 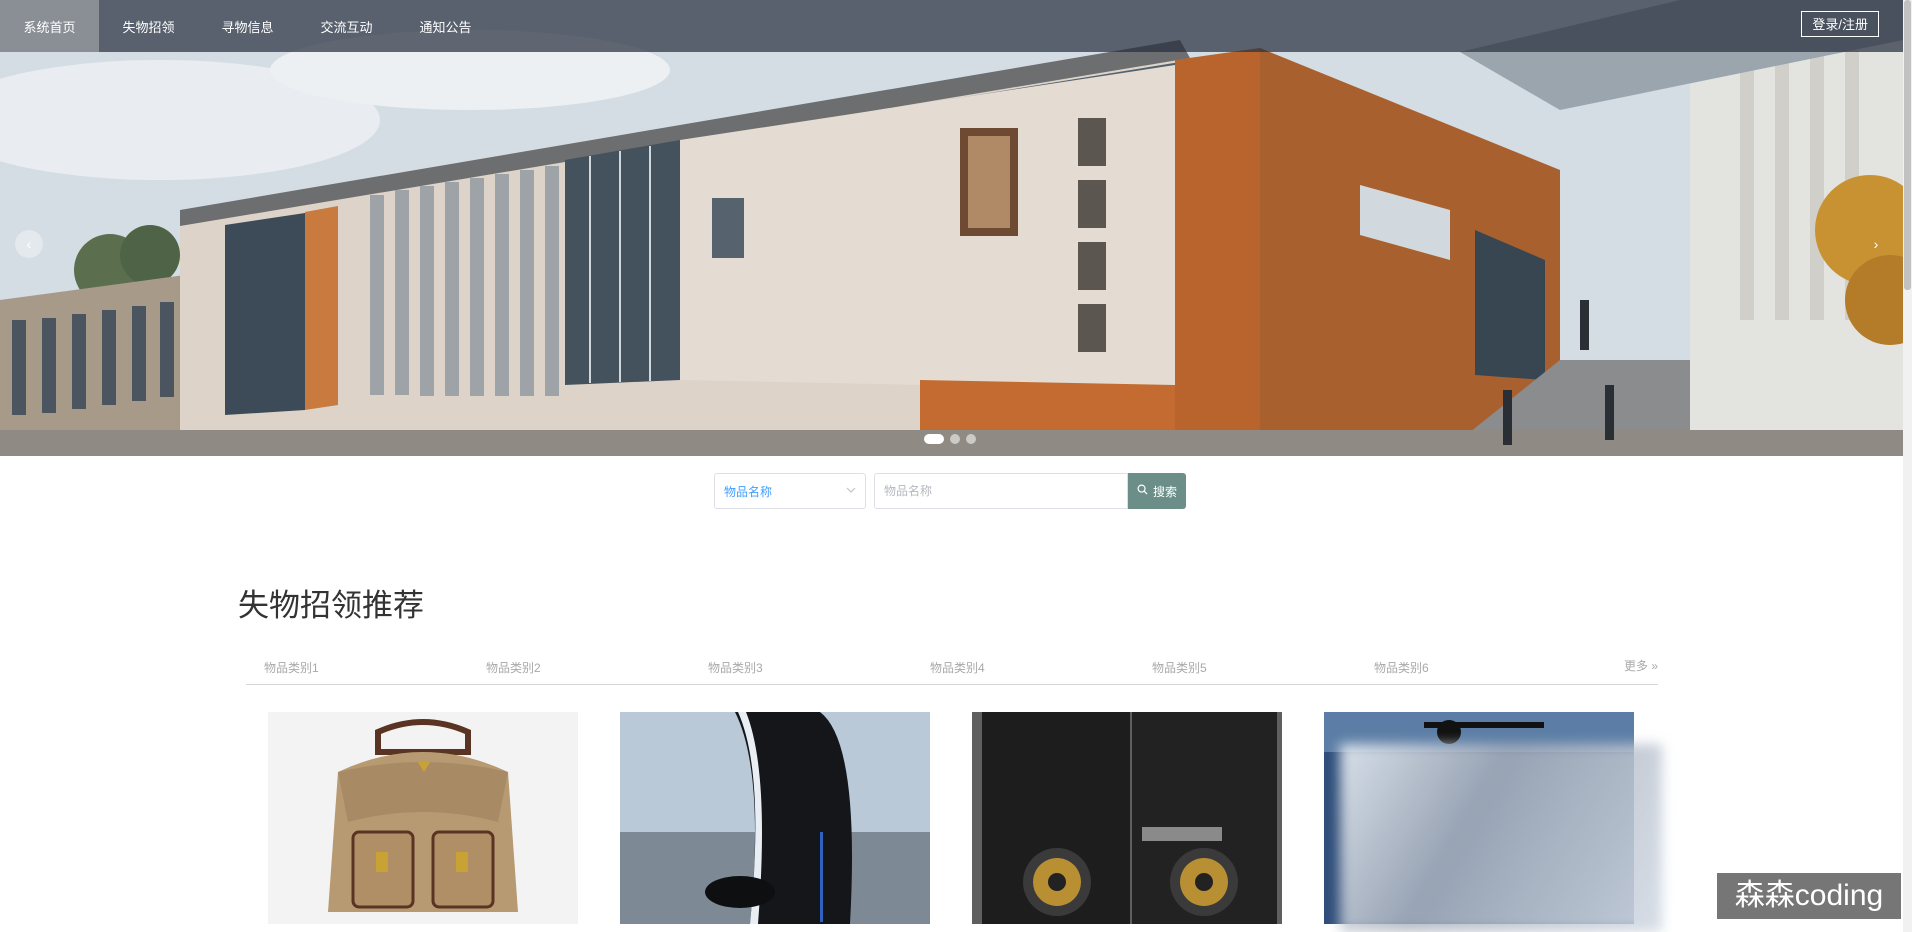 What do you see at coordinates (1142, 491) in the screenshot?
I see `search-icon` at bounding box center [1142, 491].